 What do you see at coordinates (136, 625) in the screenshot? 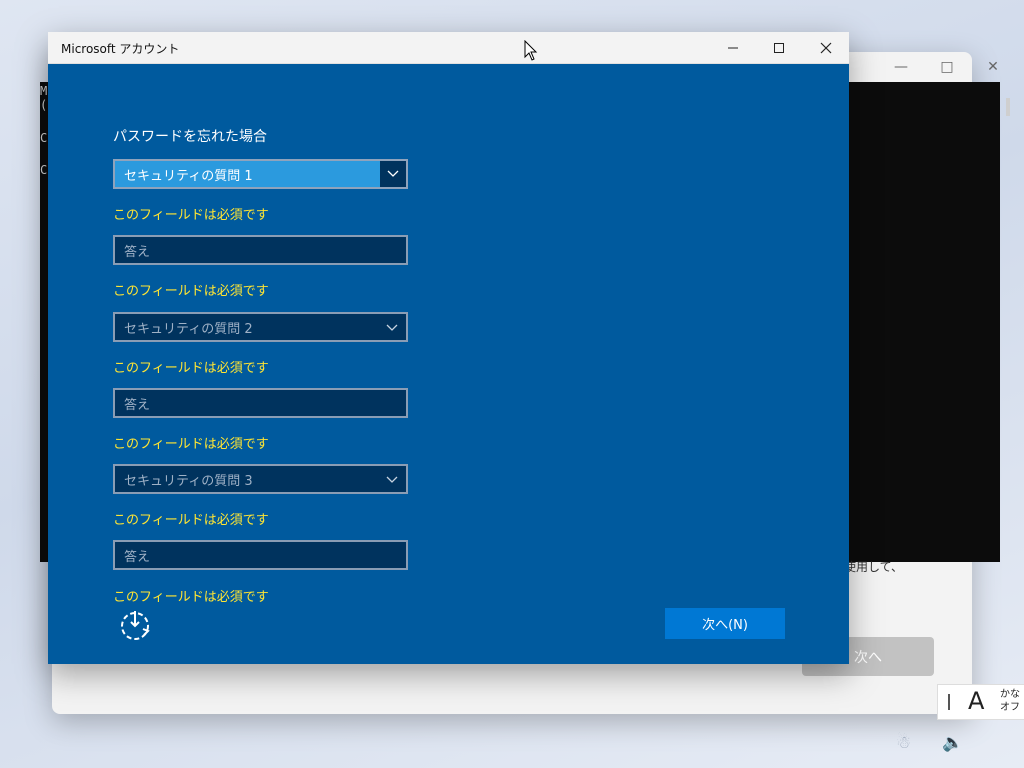
I see `update-icon` at bounding box center [136, 625].